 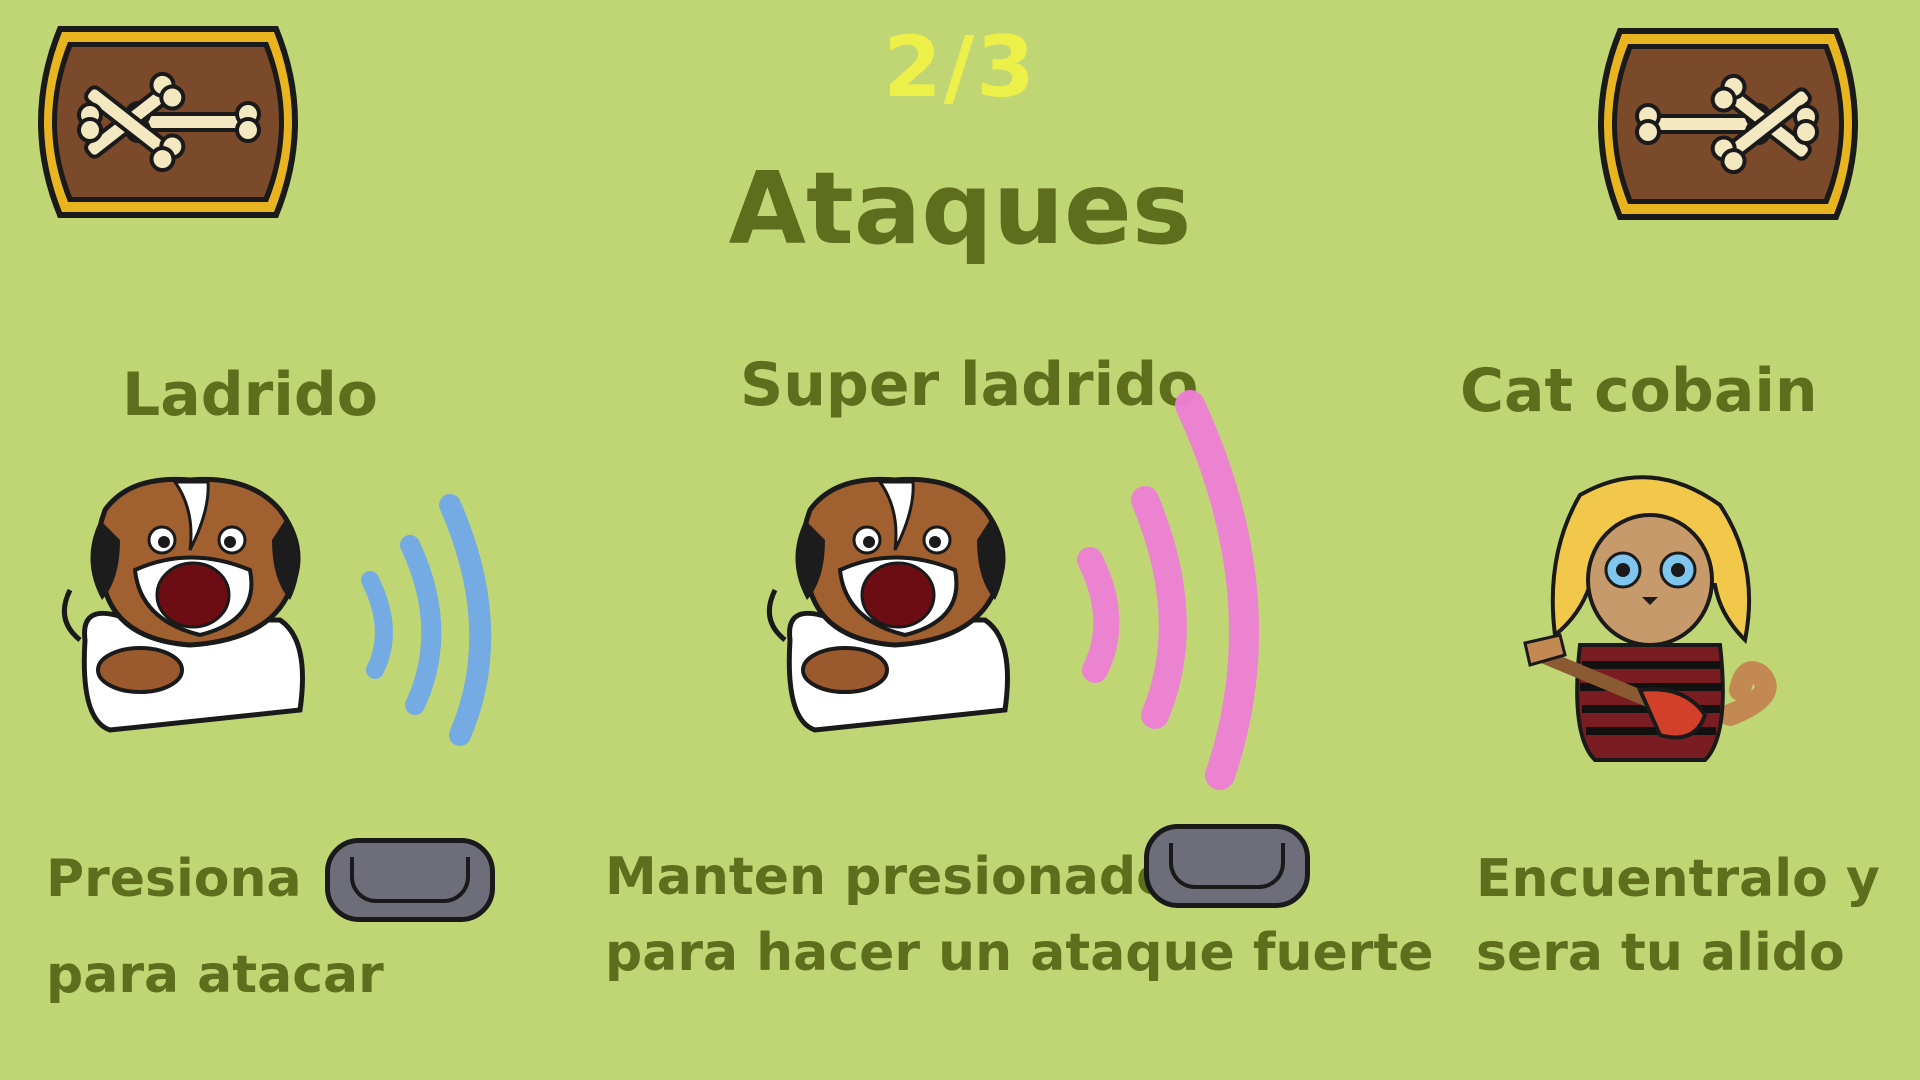 I want to click on ladrido-line-2: para atacar, so click(x=215, y=975).